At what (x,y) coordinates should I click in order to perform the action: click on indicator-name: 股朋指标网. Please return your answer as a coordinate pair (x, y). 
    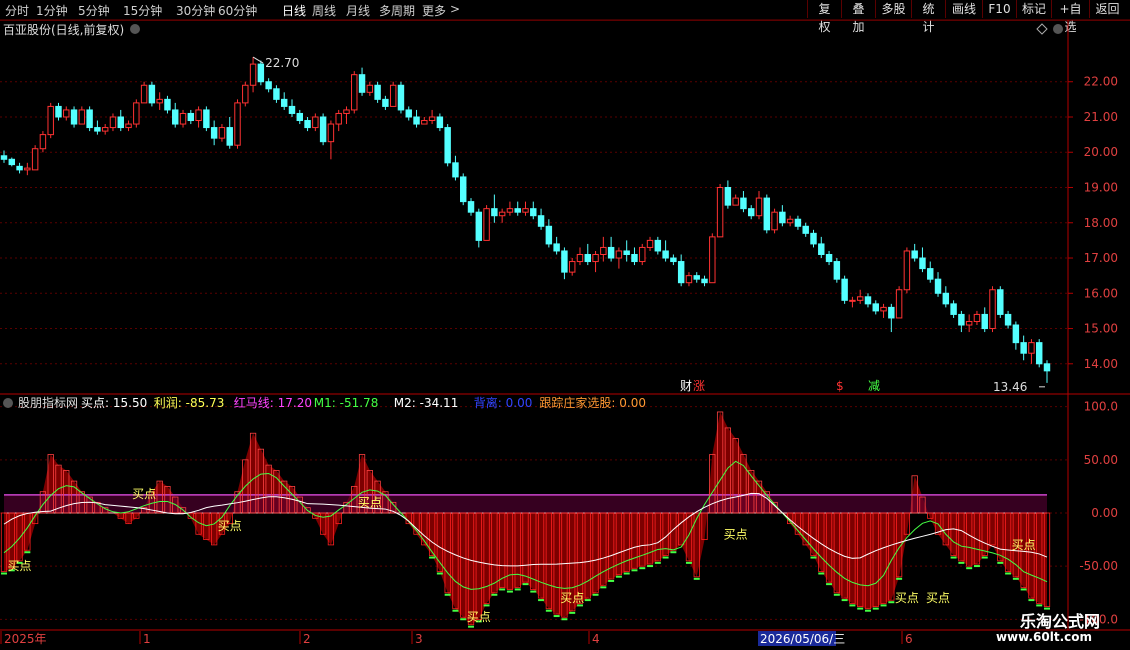
    Looking at the image, I should click on (48, 402).